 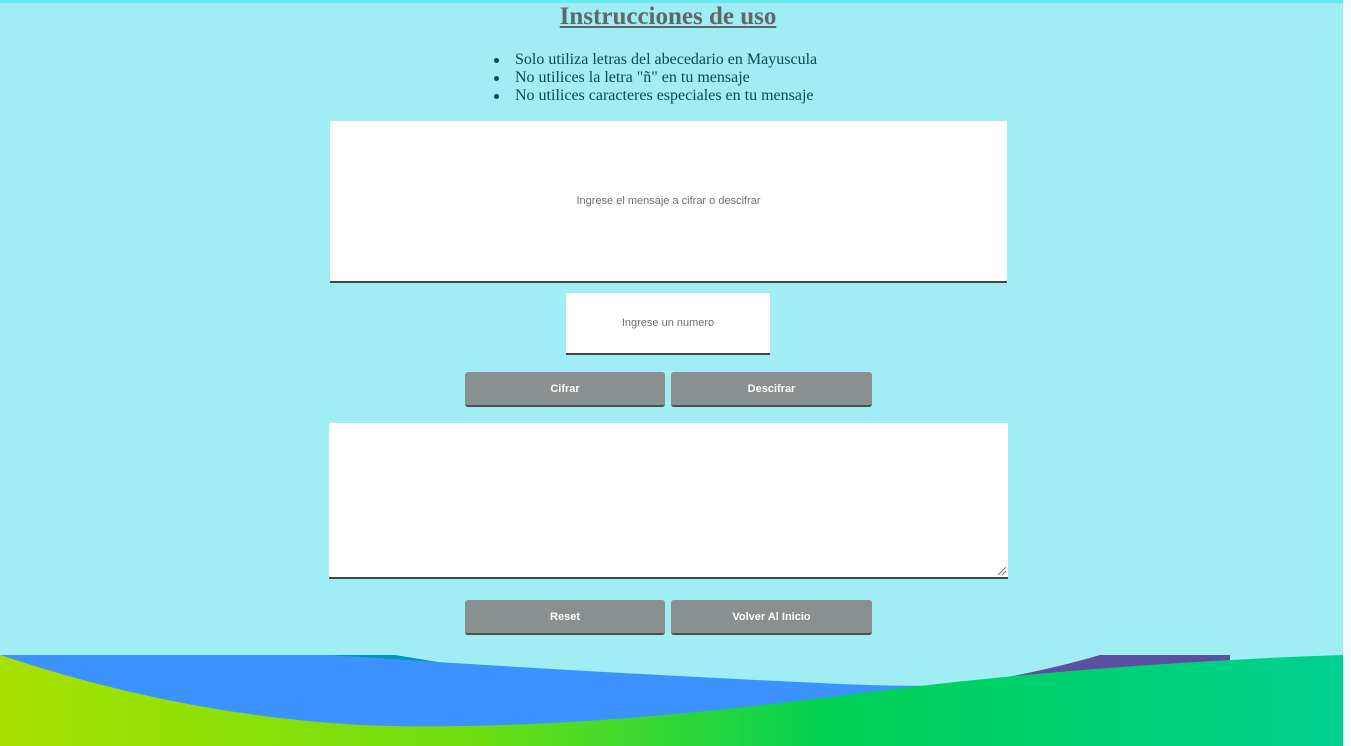 What do you see at coordinates (565, 389) in the screenshot?
I see `encrypt-button: Cifrar` at bounding box center [565, 389].